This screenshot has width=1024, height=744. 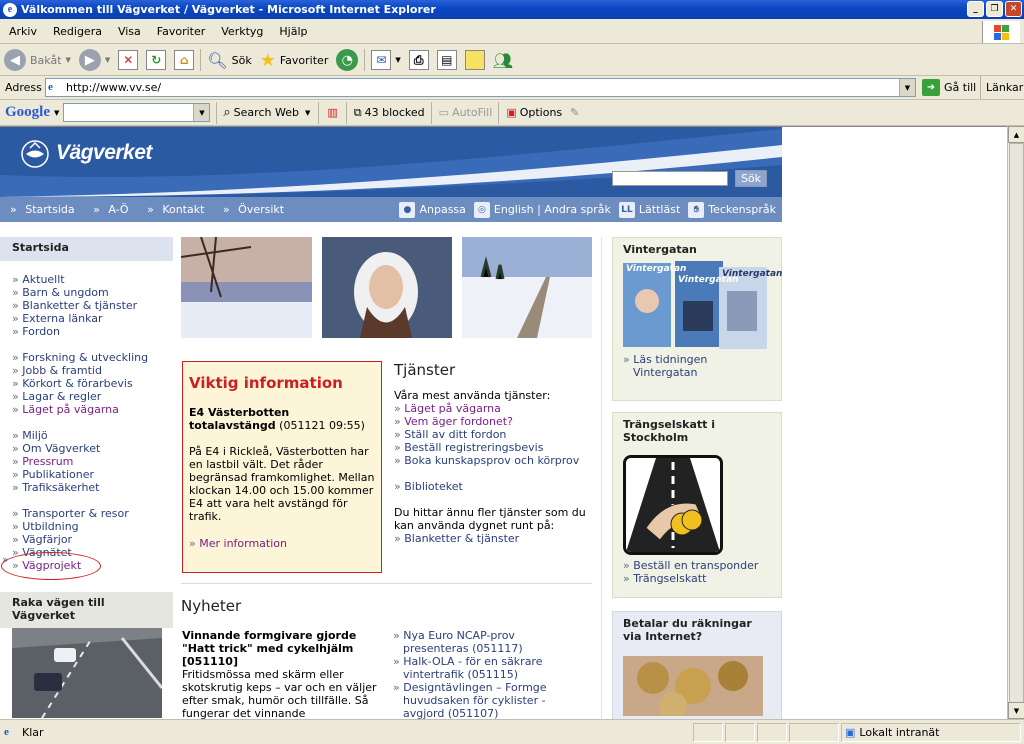 I want to click on congestion-link: Beställ en transponder, so click(x=702, y=565).